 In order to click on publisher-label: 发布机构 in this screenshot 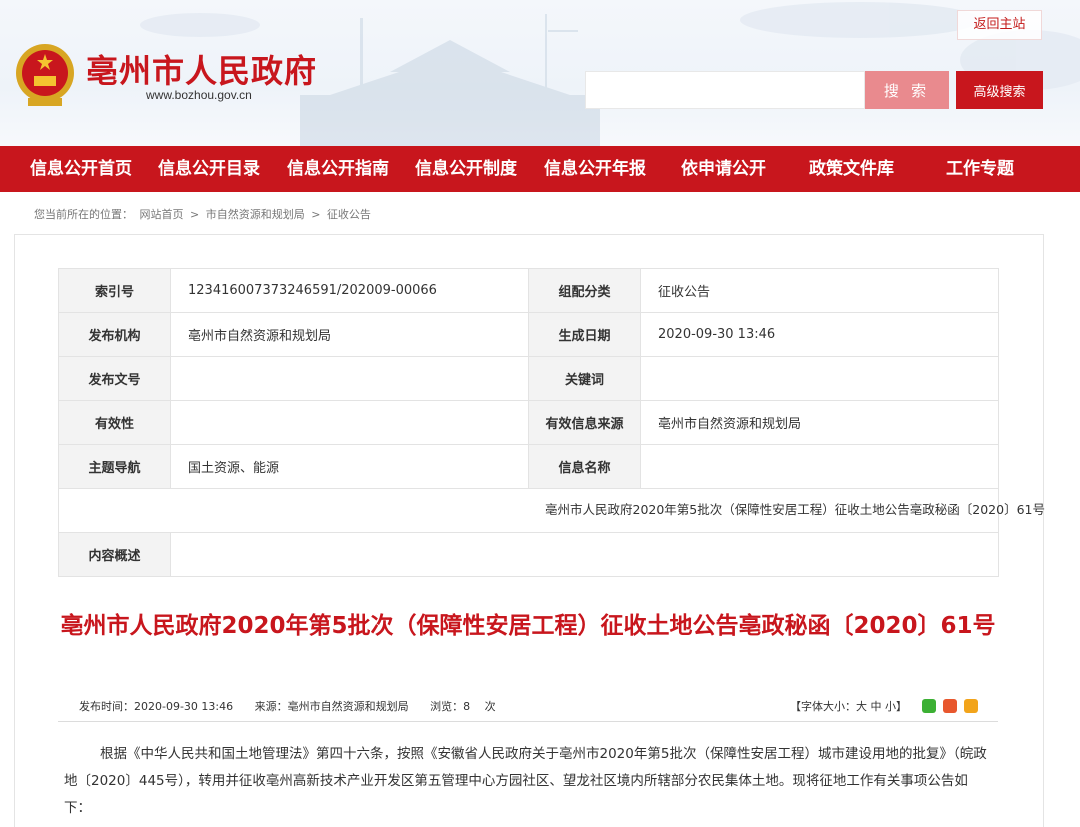, I will do `click(114, 334)`.